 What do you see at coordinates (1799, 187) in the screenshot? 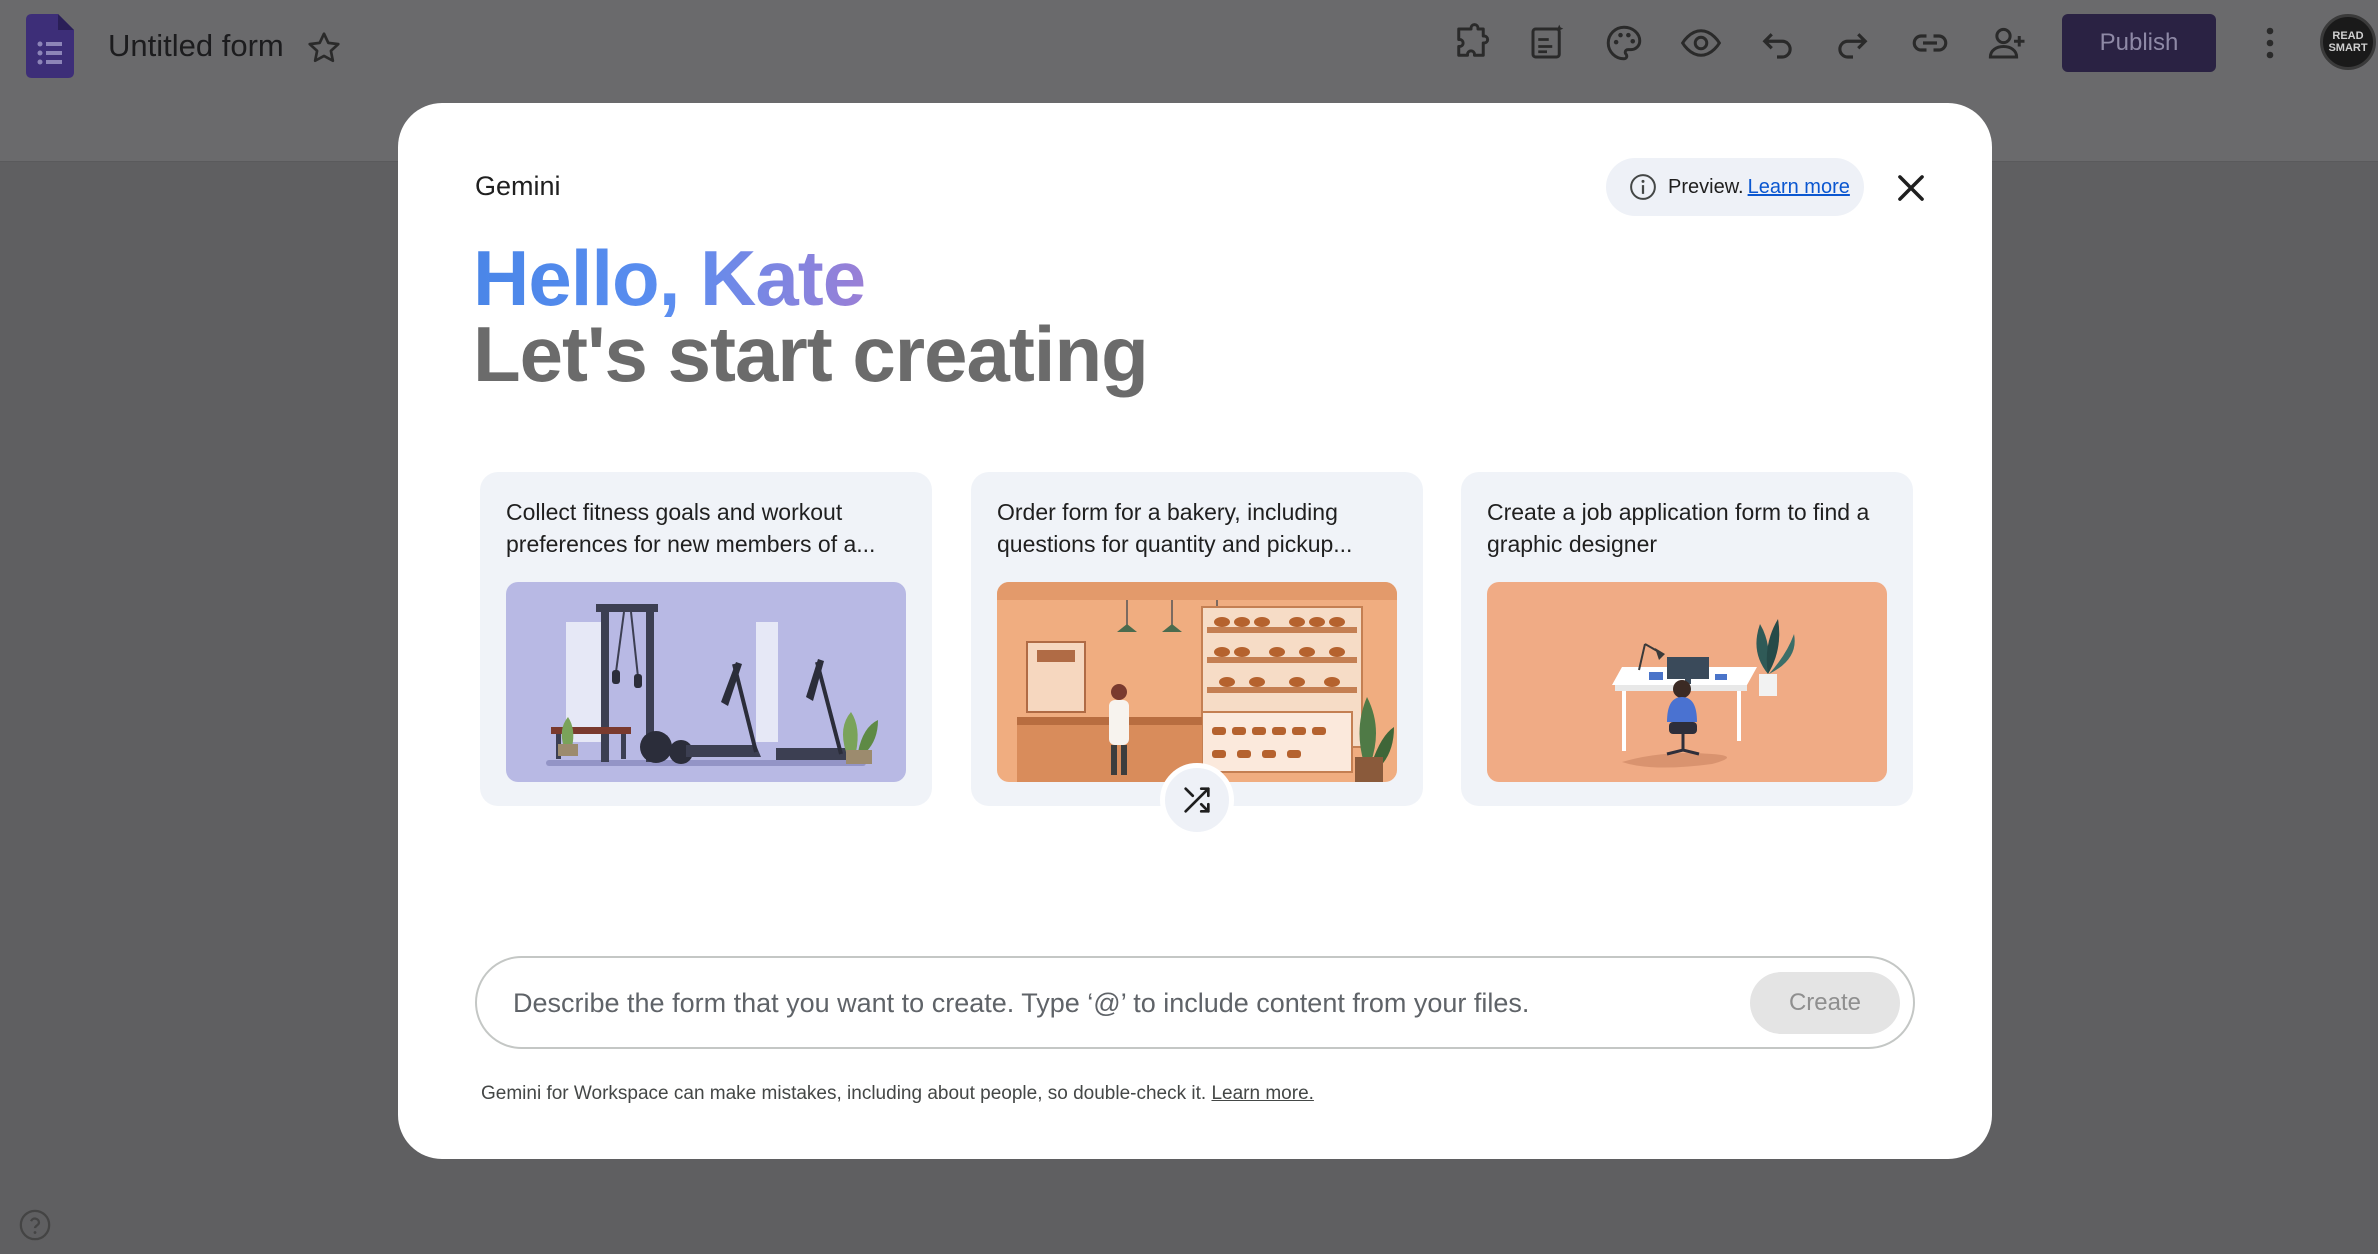
I see `learn-more-link: Learn more` at bounding box center [1799, 187].